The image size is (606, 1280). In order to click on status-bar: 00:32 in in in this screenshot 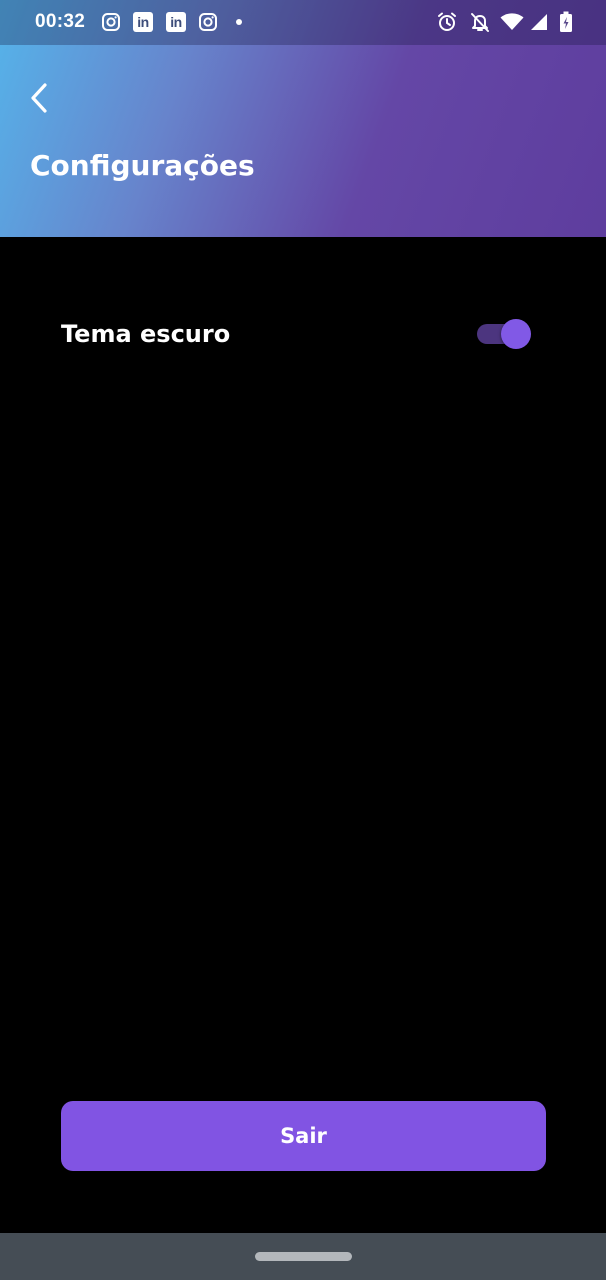, I will do `click(303, 22)`.